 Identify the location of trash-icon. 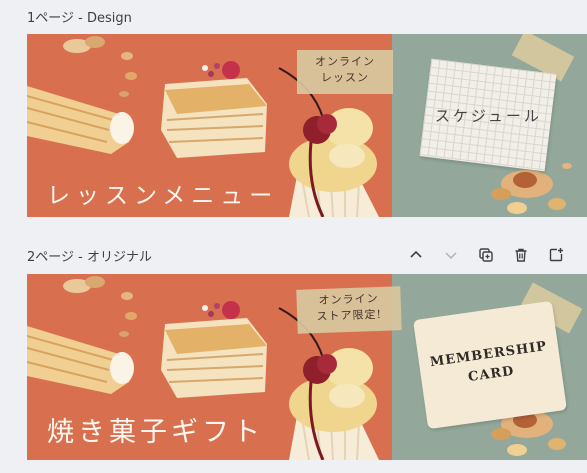
(521, 255).